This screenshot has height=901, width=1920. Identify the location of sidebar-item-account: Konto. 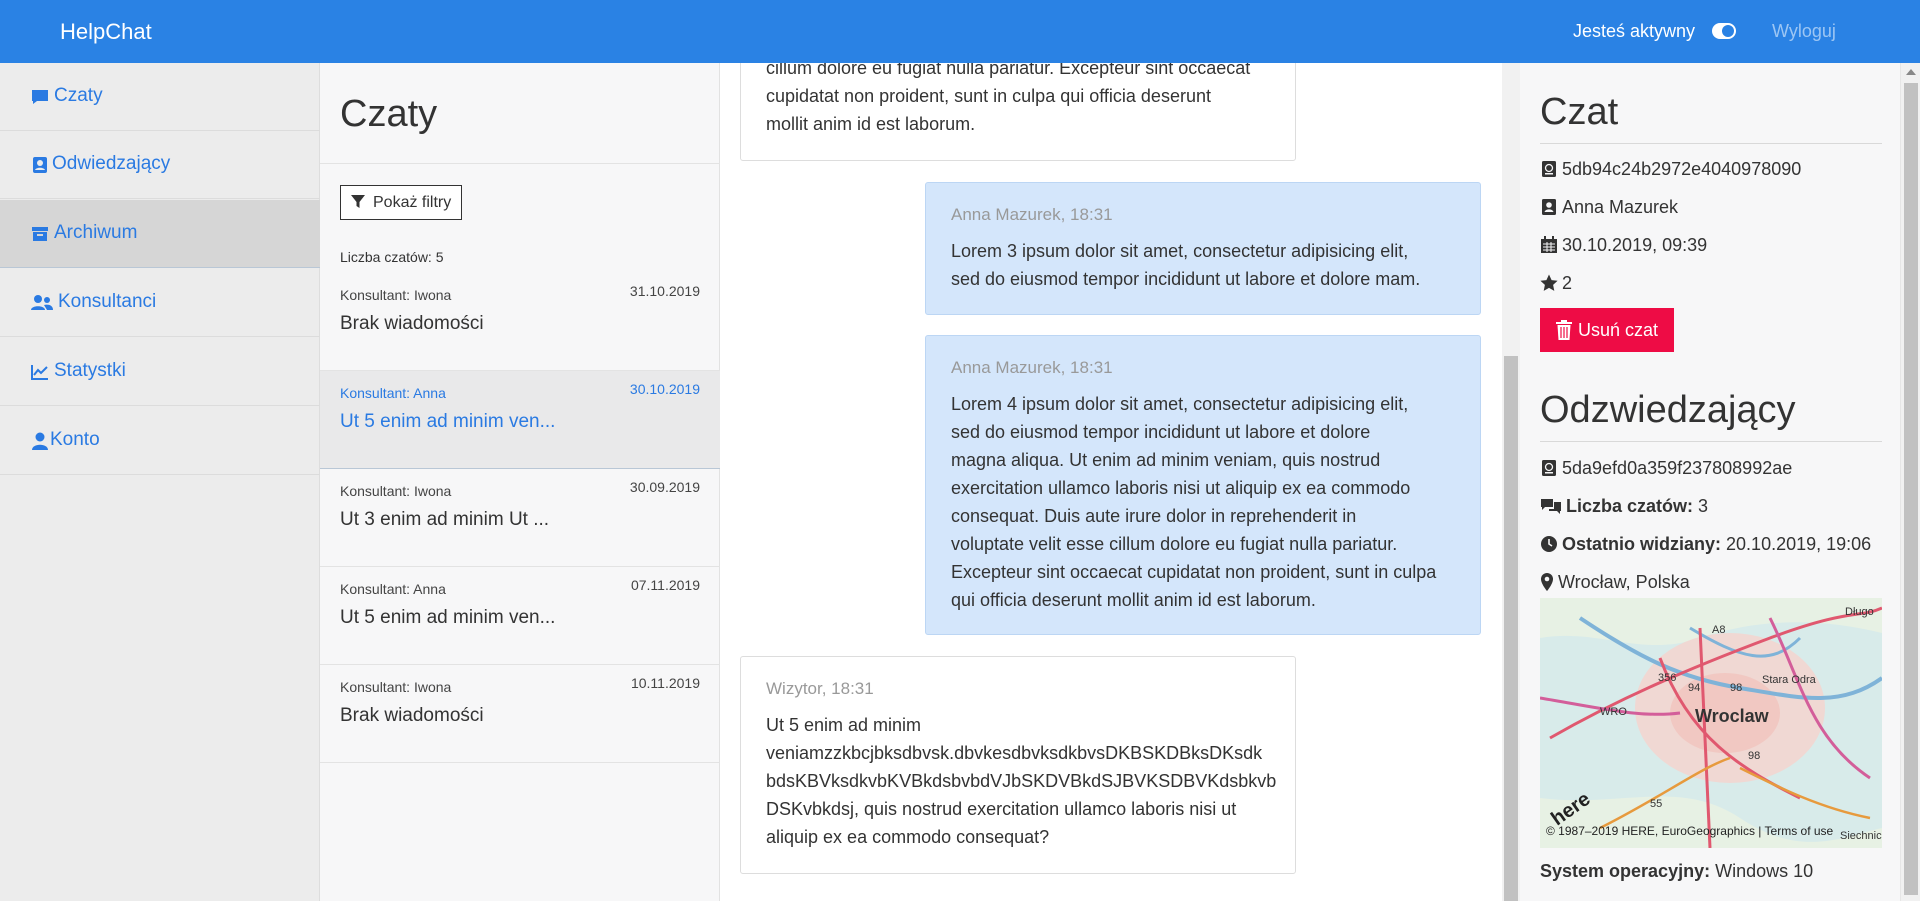
(160, 441).